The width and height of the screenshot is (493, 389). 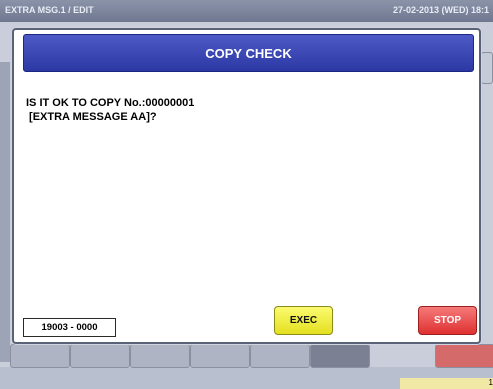 What do you see at coordinates (91, 117) in the screenshot?
I see `message-line-2: [EXTRA MESSAGE AA]?` at bounding box center [91, 117].